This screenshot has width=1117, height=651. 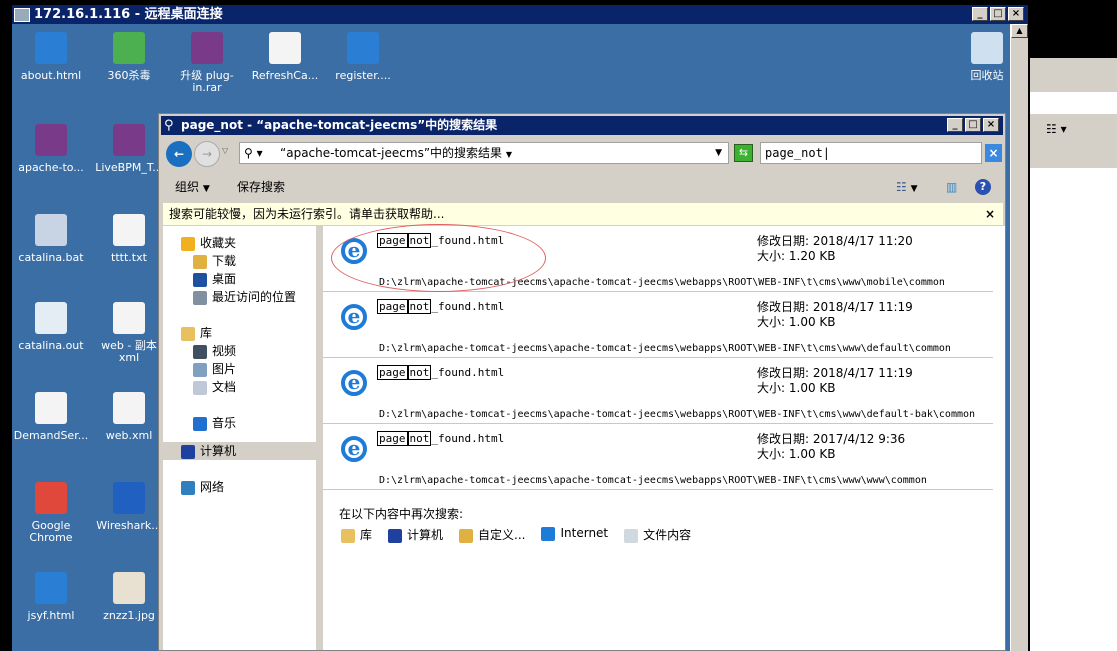 What do you see at coordinates (169, 125) in the screenshot?
I see `search-icon: ⚲` at bounding box center [169, 125].